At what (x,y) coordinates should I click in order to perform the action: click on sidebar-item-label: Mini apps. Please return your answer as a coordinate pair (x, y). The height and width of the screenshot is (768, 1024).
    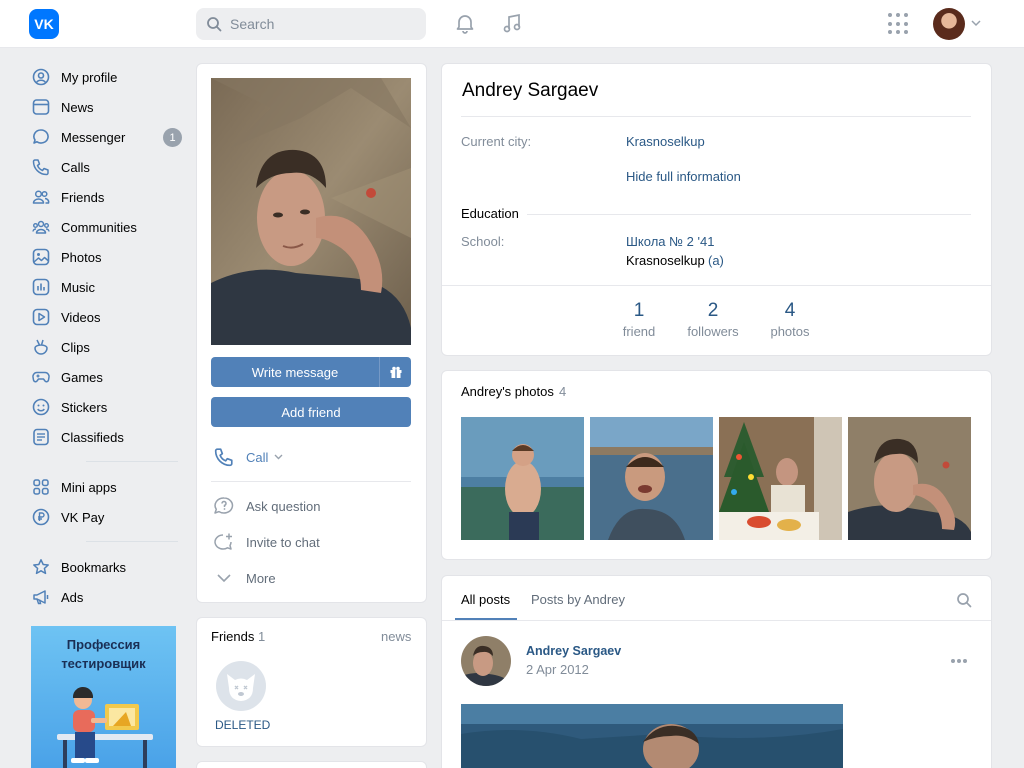
    Looking at the image, I should click on (89, 487).